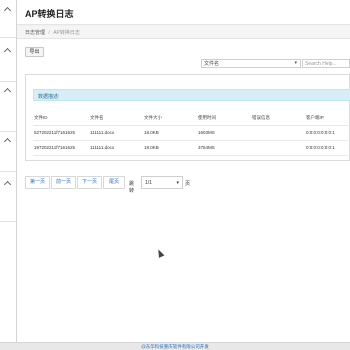  I want to click on table-cell-file-id: 527202211f7161625, so click(54, 132).